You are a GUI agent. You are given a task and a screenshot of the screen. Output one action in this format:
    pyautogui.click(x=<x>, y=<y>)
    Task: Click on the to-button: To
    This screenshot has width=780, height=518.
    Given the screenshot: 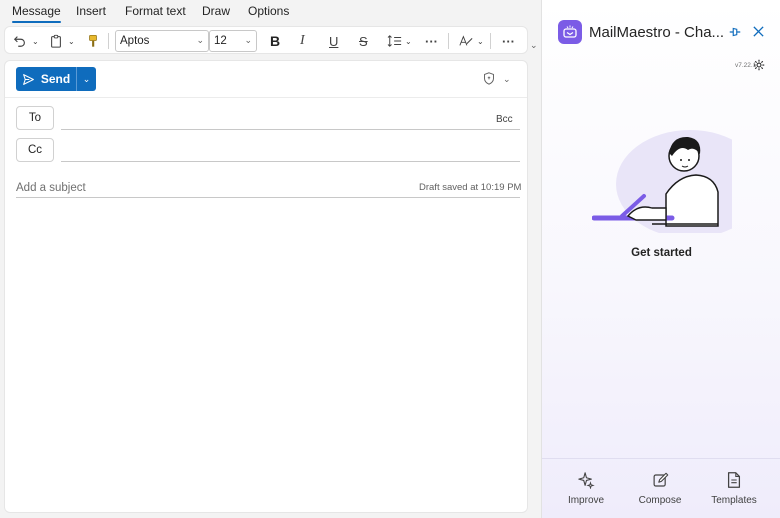 What is the action you would take?
    pyautogui.click(x=35, y=118)
    